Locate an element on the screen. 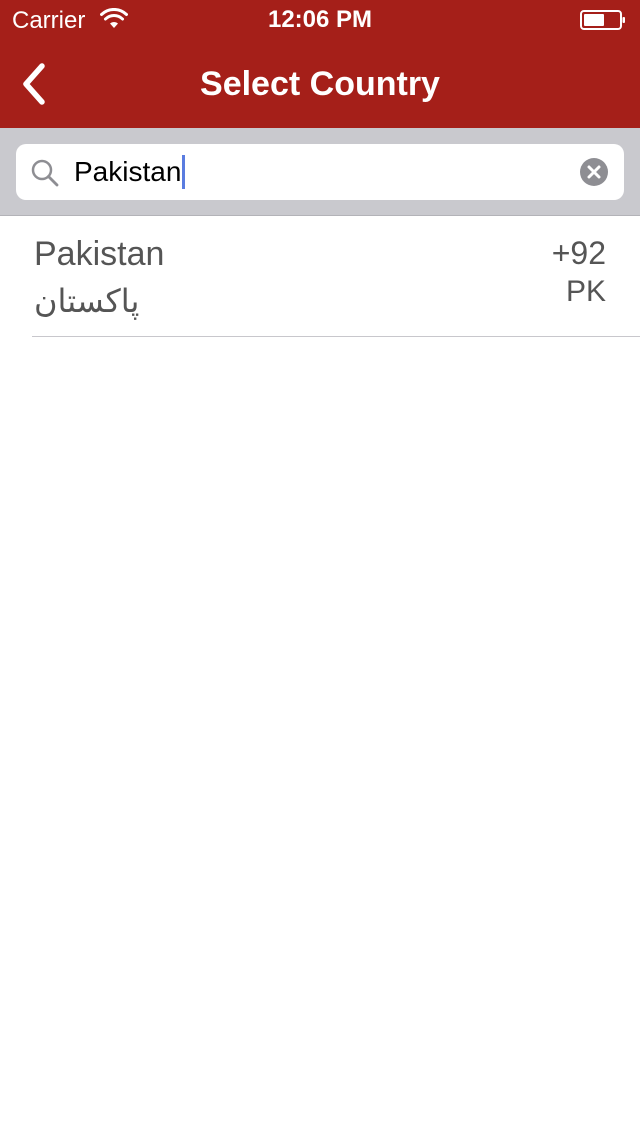 The width and height of the screenshot is (640, 1136). page-title: Select Country is located at coordinates (320, 84).